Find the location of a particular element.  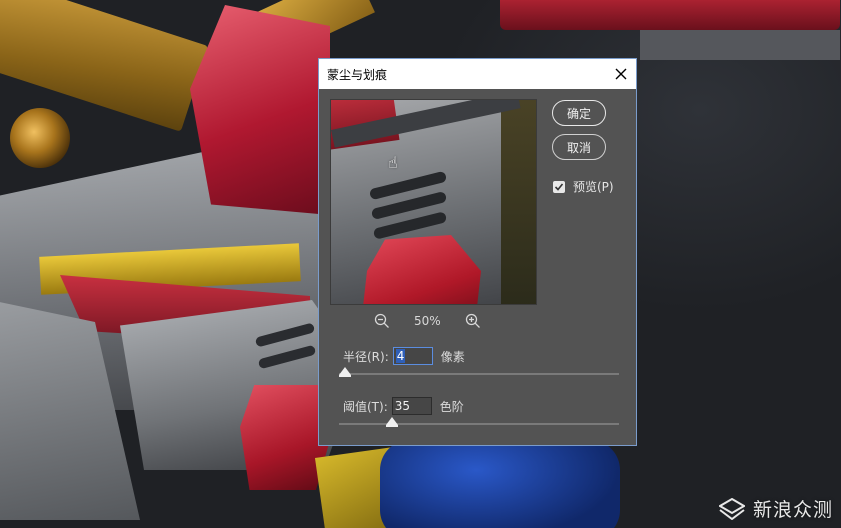

dialog-titlebar: 蒙尘与划痕 is located at coordinates (477, 74).